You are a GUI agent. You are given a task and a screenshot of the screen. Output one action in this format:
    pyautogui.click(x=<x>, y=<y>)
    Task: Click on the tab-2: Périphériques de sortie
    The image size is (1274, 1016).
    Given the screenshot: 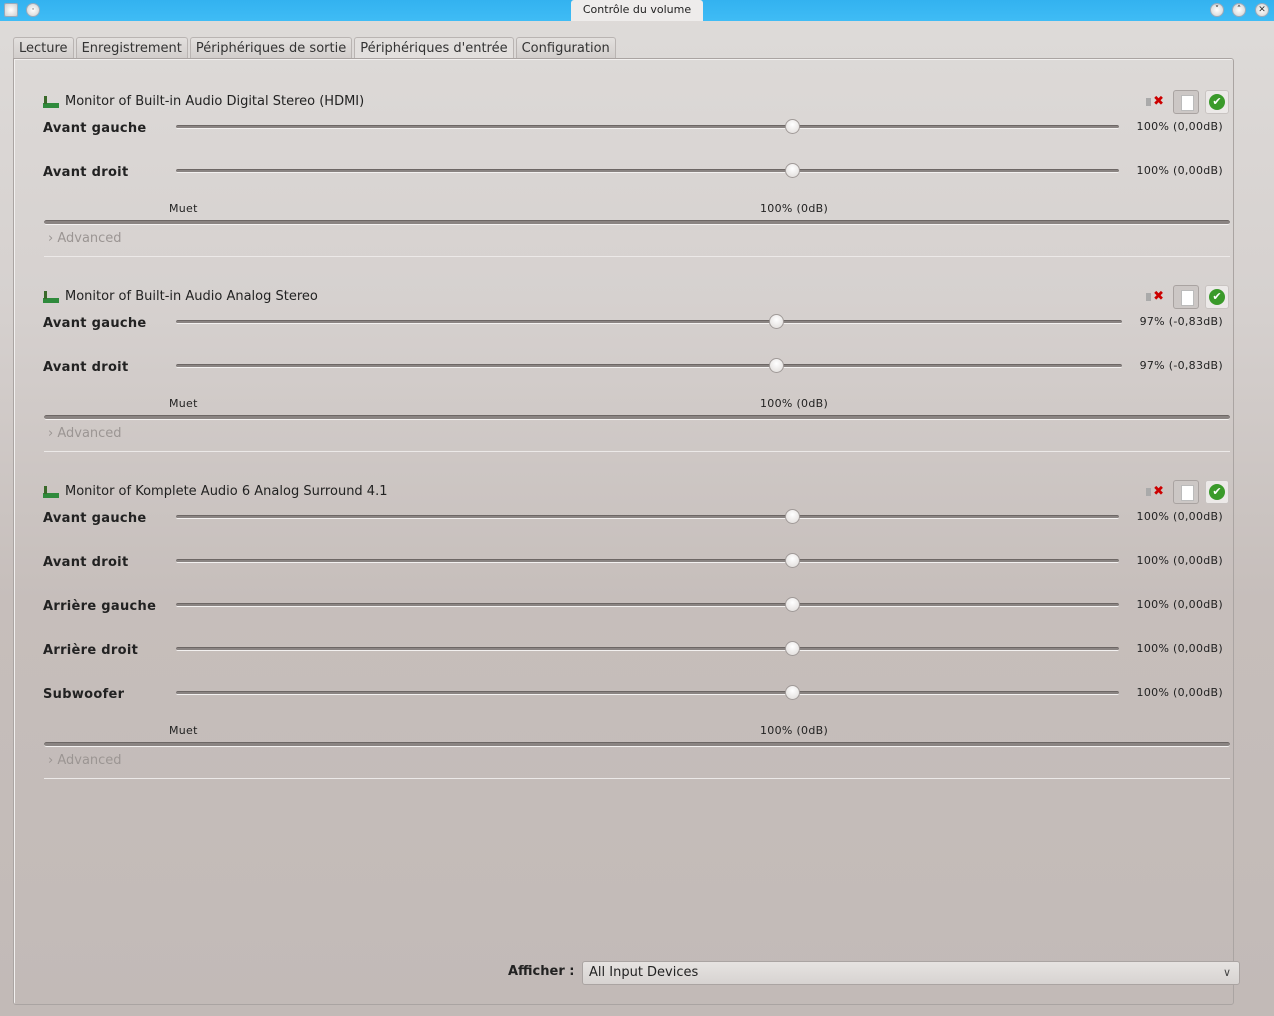 What is the action you would take?
    pyautogui.click(x=271, y=47)
    